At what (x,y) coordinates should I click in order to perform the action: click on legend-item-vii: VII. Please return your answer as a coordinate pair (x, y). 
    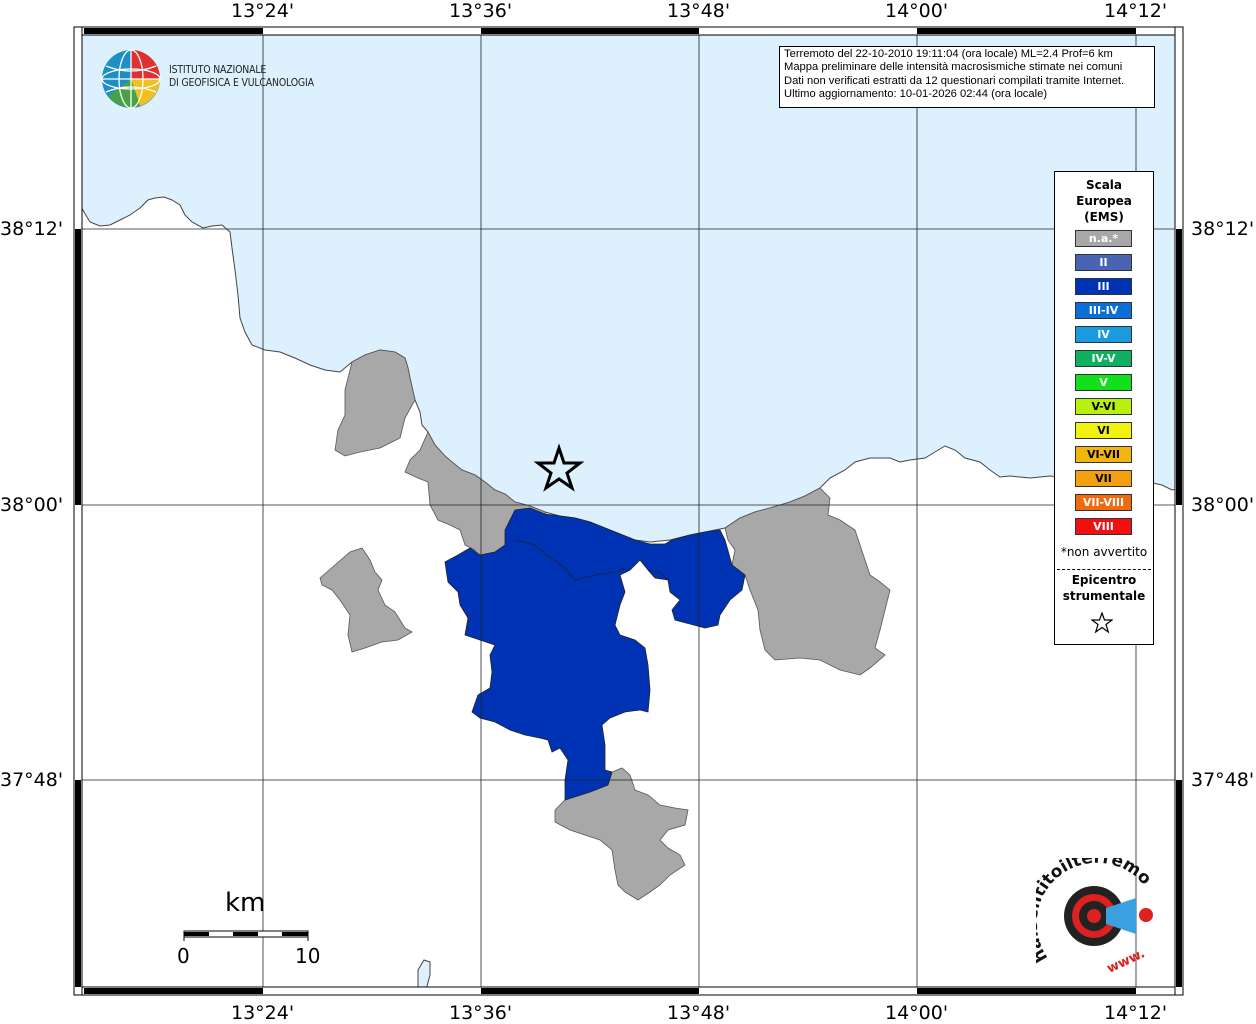
    Looking at the image, I should click on (1103, 478).